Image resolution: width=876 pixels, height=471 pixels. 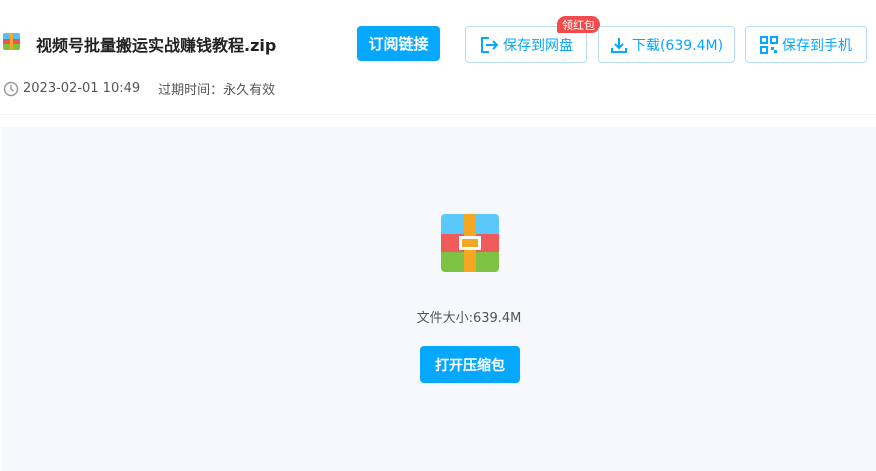 What do you see at coordinates (82, 88) in the screenshot?
I see `upload-date: 2023-02-01 10:49` at bounding box center [82, 88].